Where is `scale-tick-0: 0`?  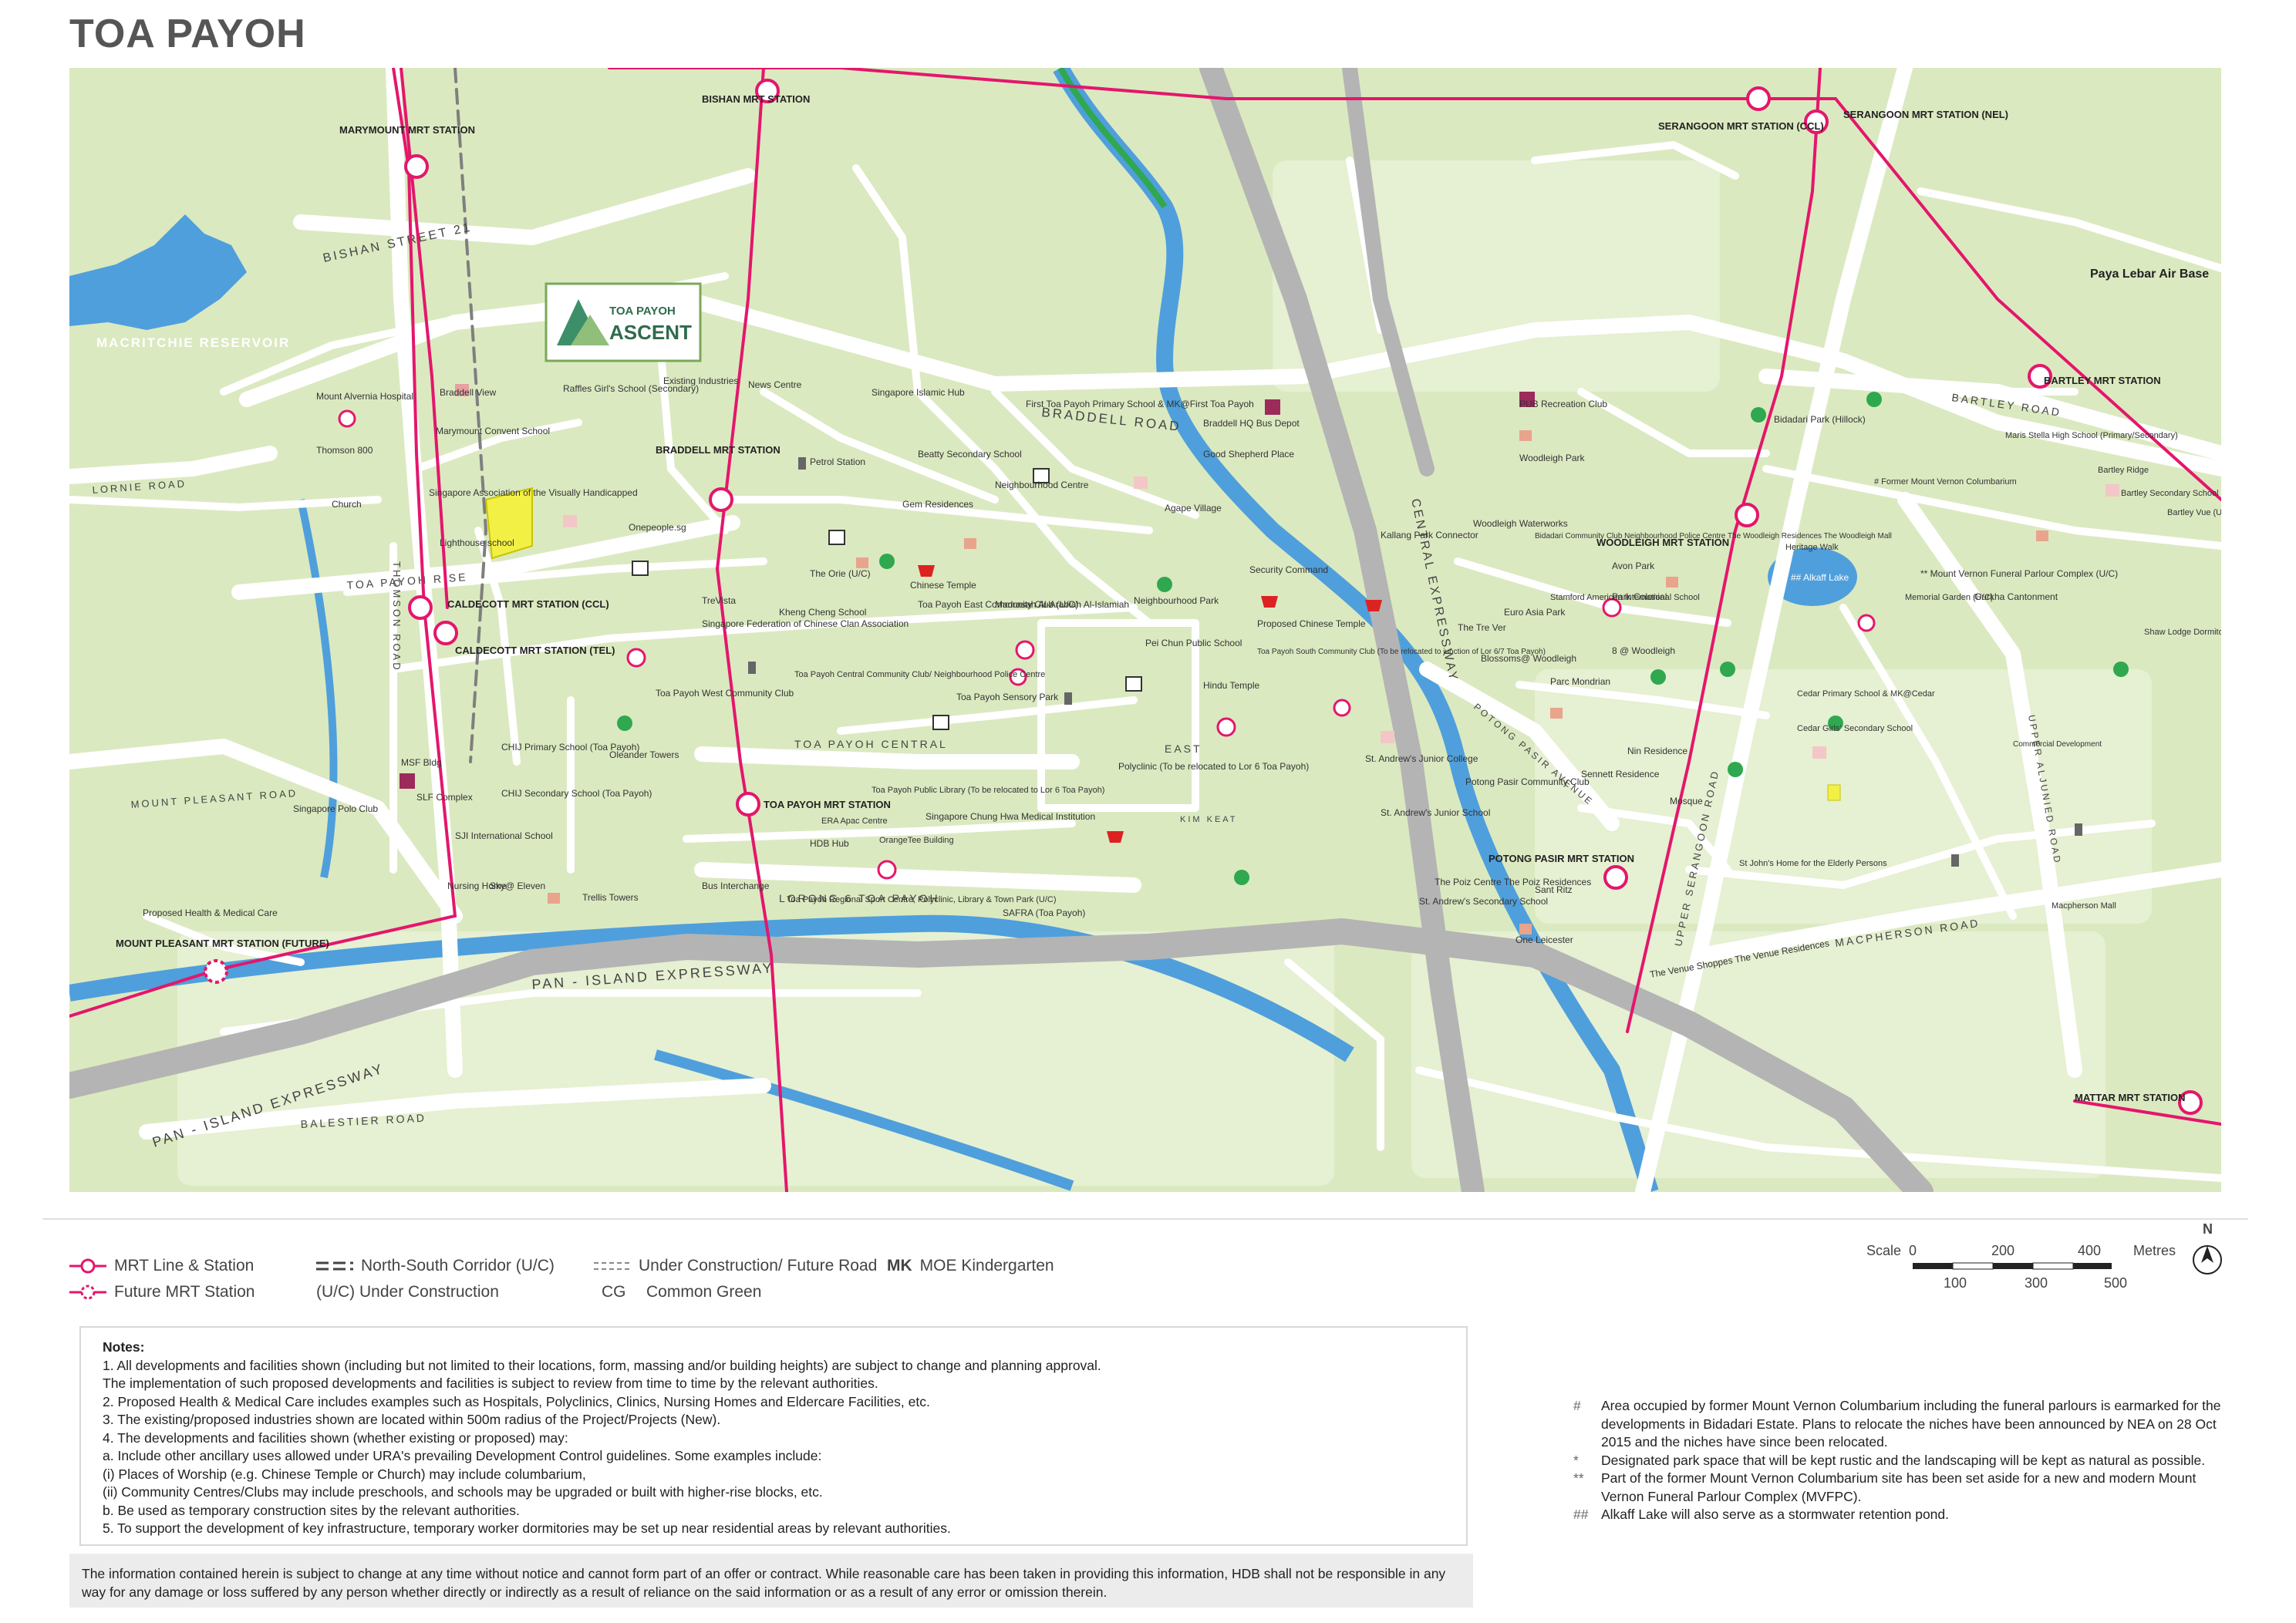
scale-tick-0: 0 is located at coordinates (1913, 1250).